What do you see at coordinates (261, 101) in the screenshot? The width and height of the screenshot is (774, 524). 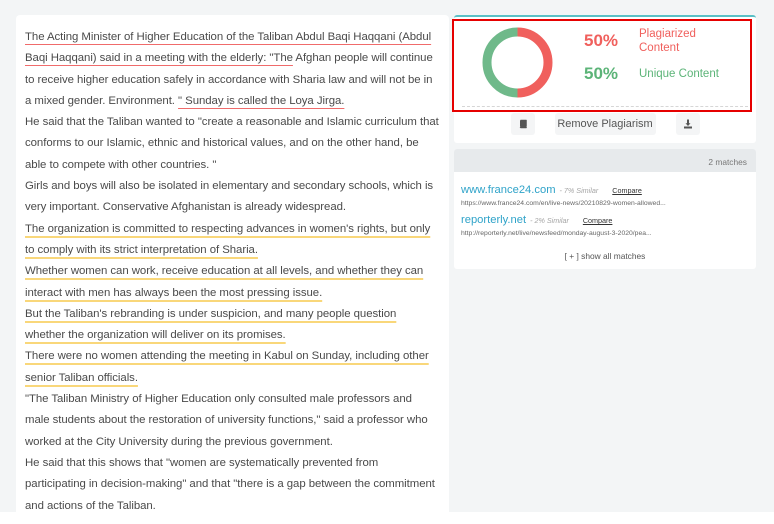 I see `plagiarized-text-segment: " Sunday is called the Loya Jirga.` at bounding box center [261, 101].